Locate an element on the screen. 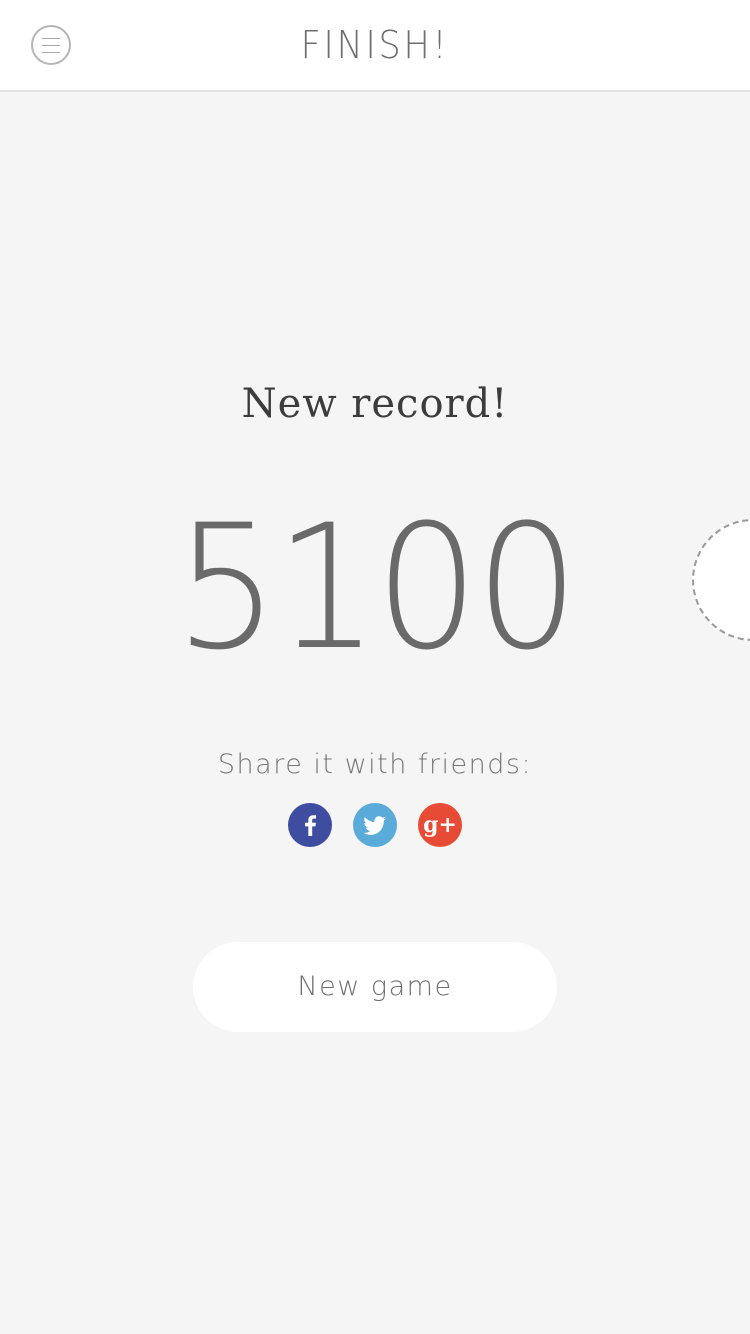  share-label: Share it with friends: is located at coordinates (375, 764).